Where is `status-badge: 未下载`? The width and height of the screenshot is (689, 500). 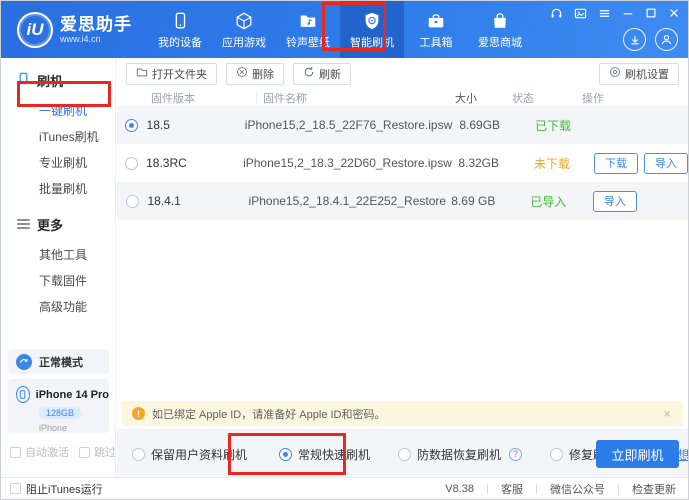
status-badge: 未下载 is located at coordinates (552, 163).